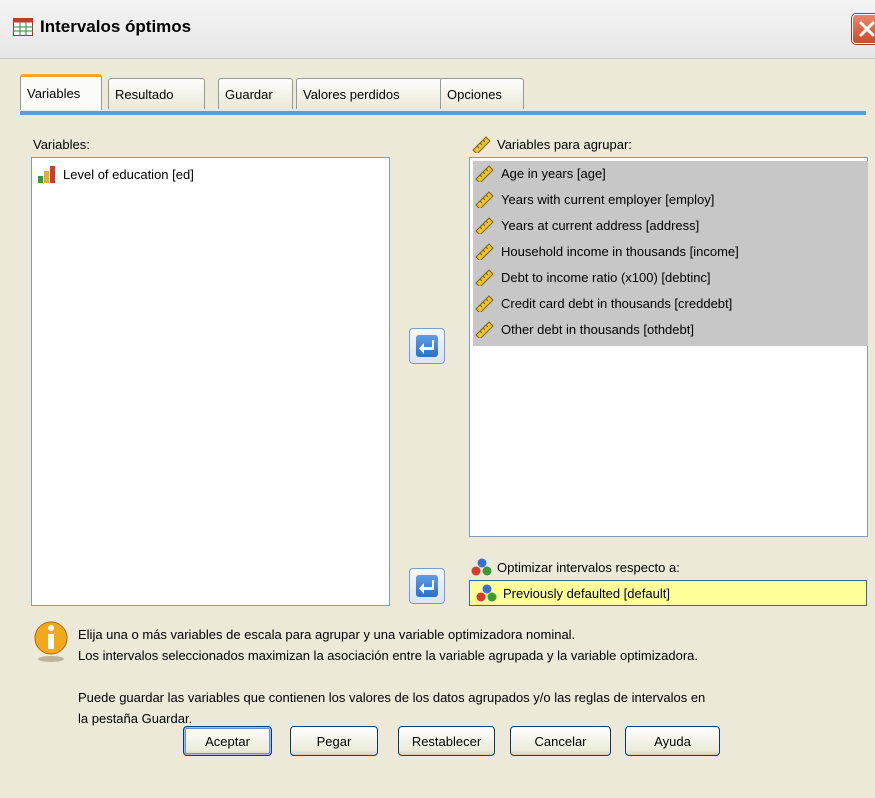 The height and width of the screenshot is (798, 875). What do you see at coordinates (553, 173) in the screenshot?
I see `list-item-label: Age in years [age]` at bounding box center [553, 173].